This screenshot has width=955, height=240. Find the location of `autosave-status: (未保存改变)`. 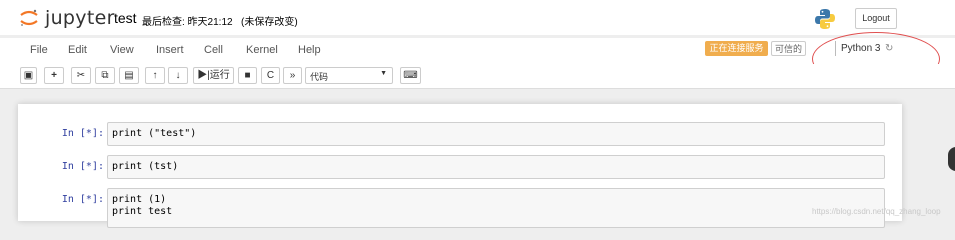

autosave-status: (未保存改变) is located at coordinates (269, 22).